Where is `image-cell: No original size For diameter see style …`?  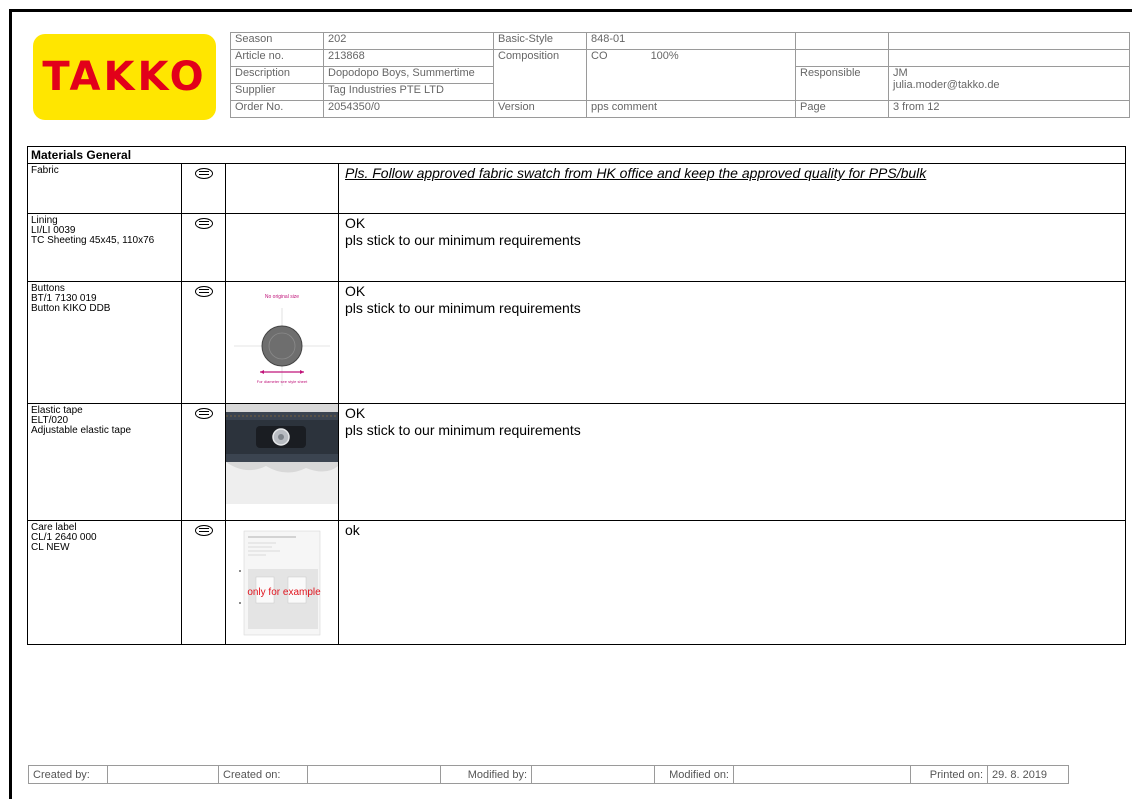
image-cell: No original size For diameter see style … is located at coordinates (282, 342).